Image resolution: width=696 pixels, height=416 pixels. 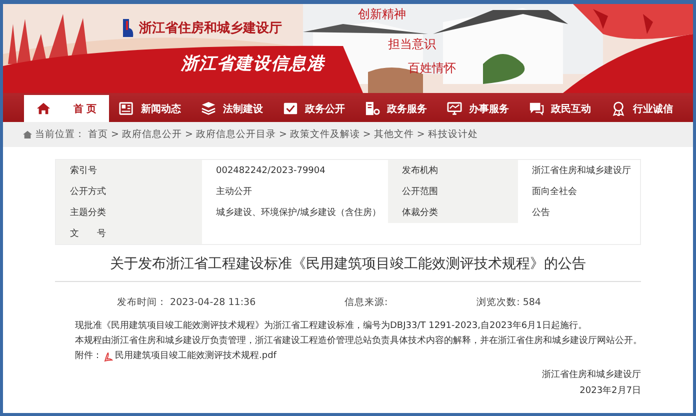 I want to click on article-meta: 发布时间： 2023-04-28 11:36, so click(x=186, y=302).